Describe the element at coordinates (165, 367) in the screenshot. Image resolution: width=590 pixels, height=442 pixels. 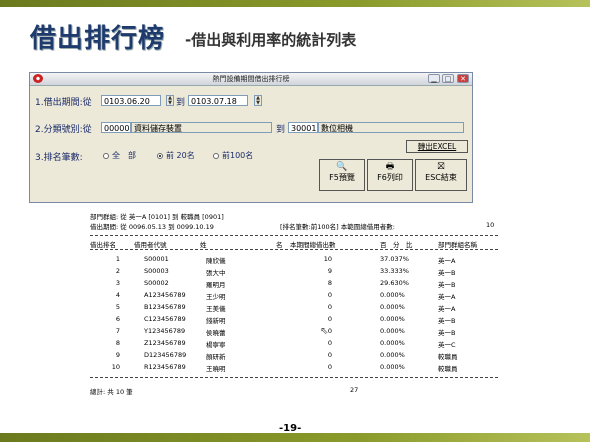
I see `row-user-id: R123456789` at that location.